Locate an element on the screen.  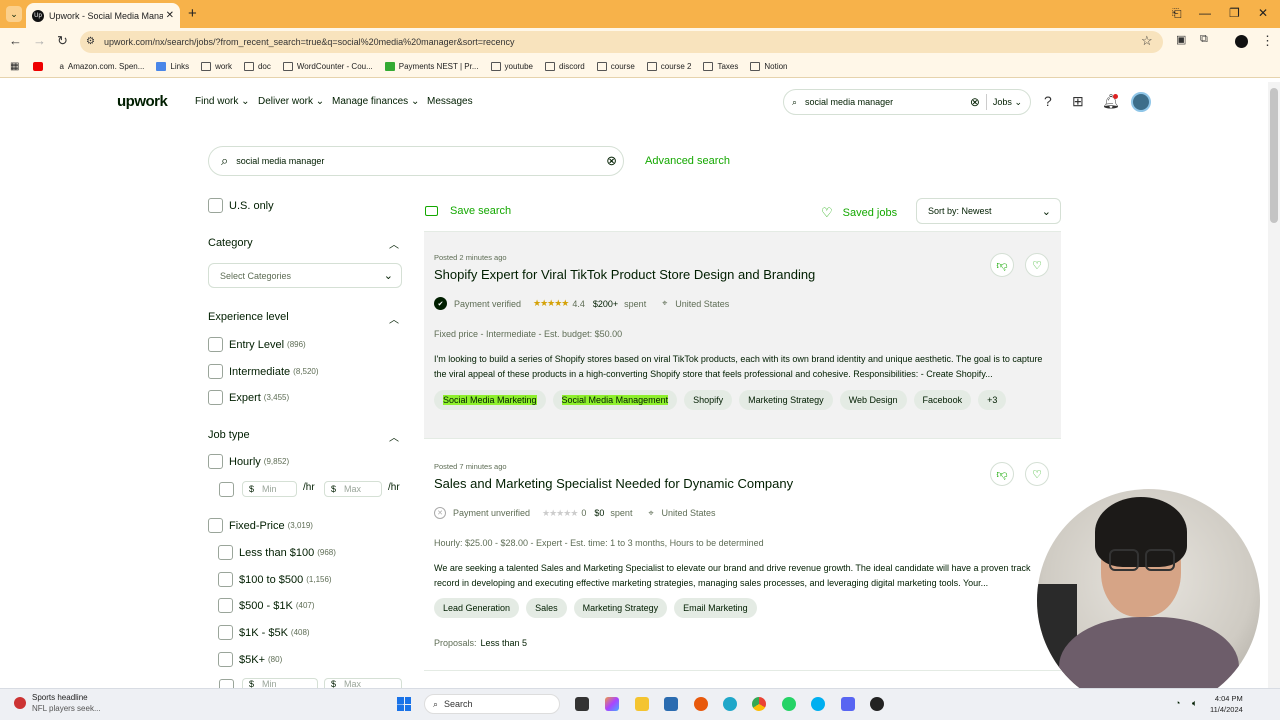
store-icon is located at coordinates (671, 704).